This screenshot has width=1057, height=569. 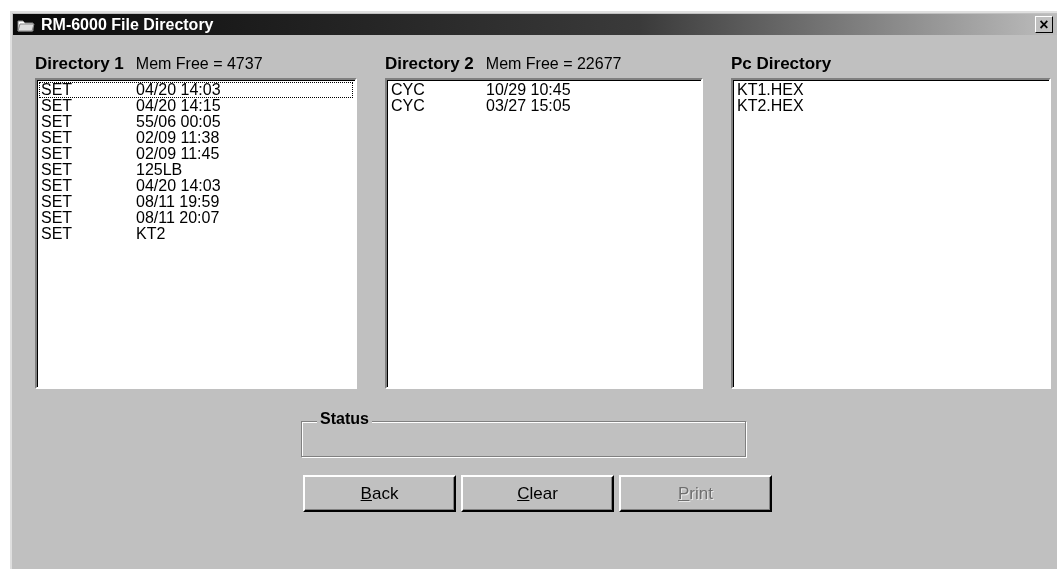 What do you see at coordinates (178, 106) in the screenshot?
I see `file-info: 04/20 14:15` at bounding box center [178, 106].